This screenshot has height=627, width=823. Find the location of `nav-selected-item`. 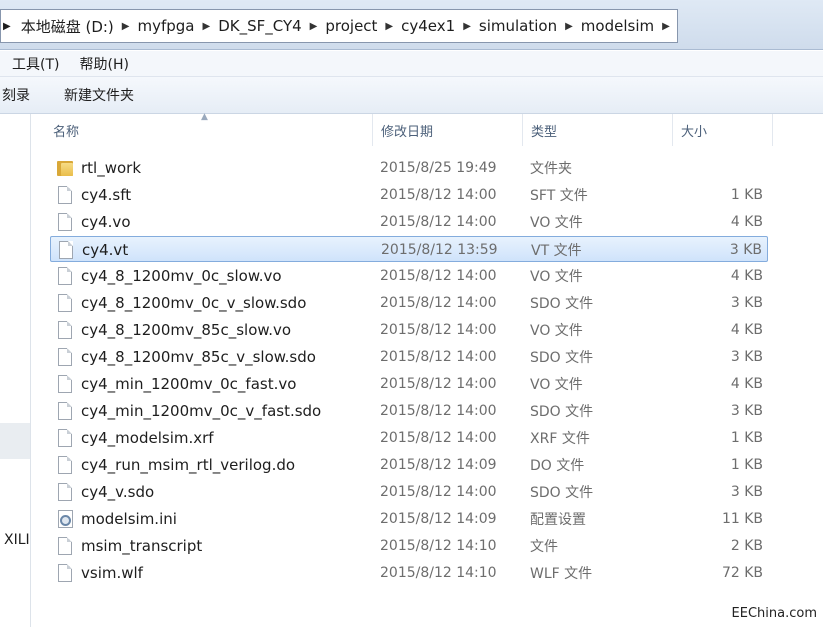

nav-selected-item is located at coordinates (15, 441).